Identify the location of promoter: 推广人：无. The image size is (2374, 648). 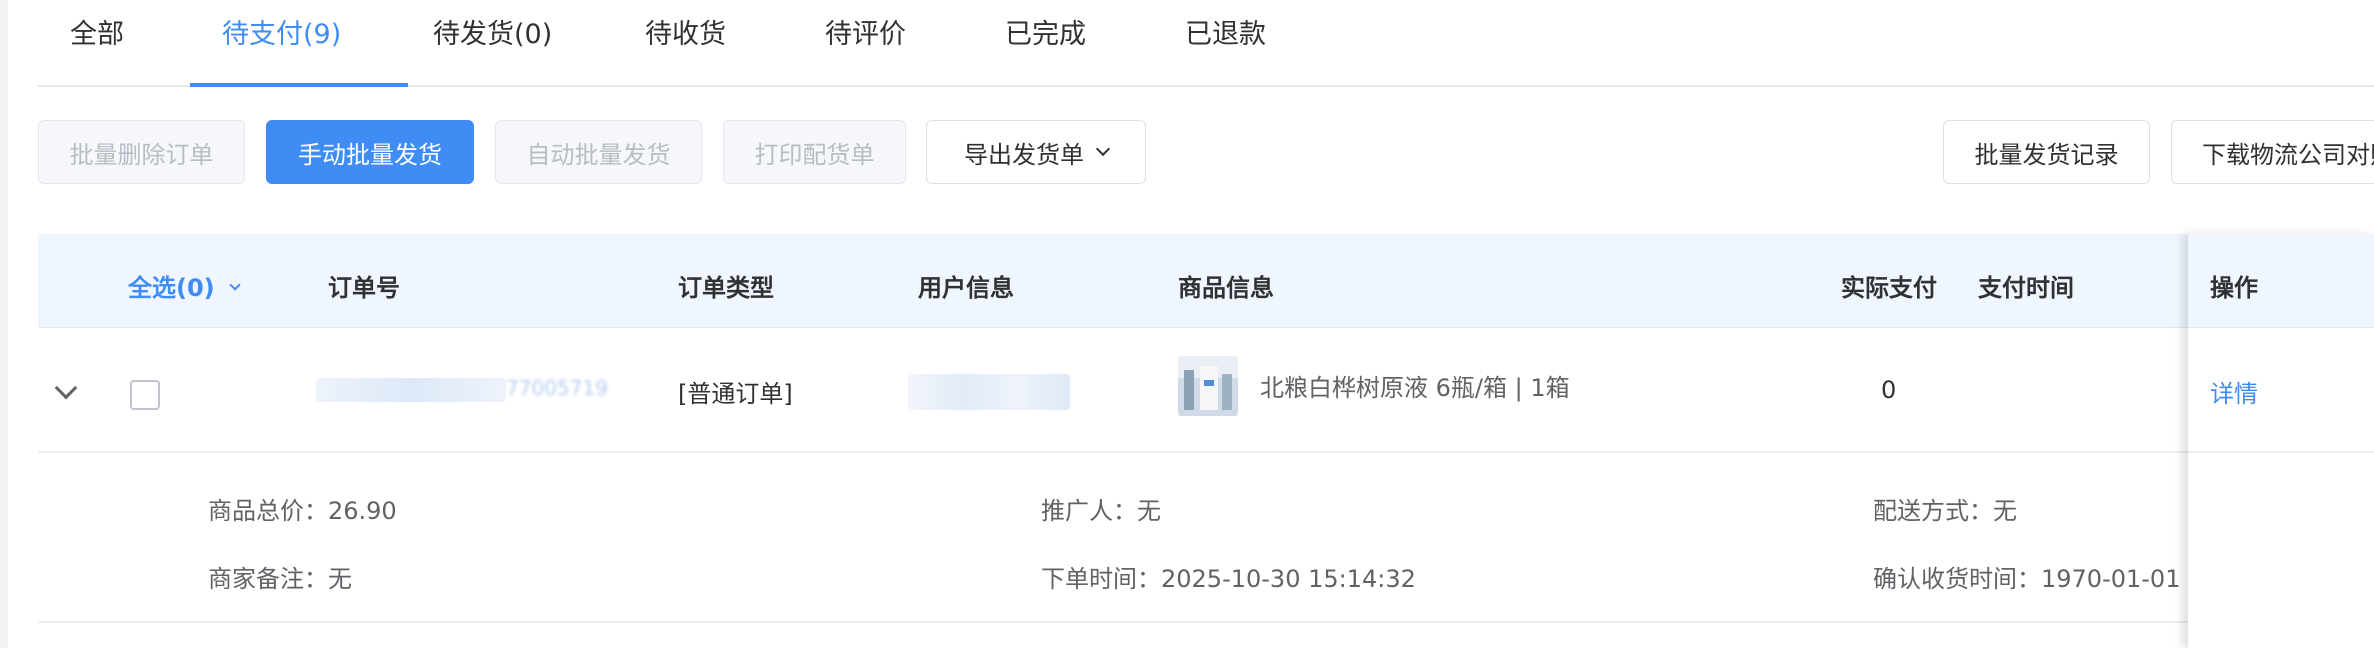
(1101, 511).